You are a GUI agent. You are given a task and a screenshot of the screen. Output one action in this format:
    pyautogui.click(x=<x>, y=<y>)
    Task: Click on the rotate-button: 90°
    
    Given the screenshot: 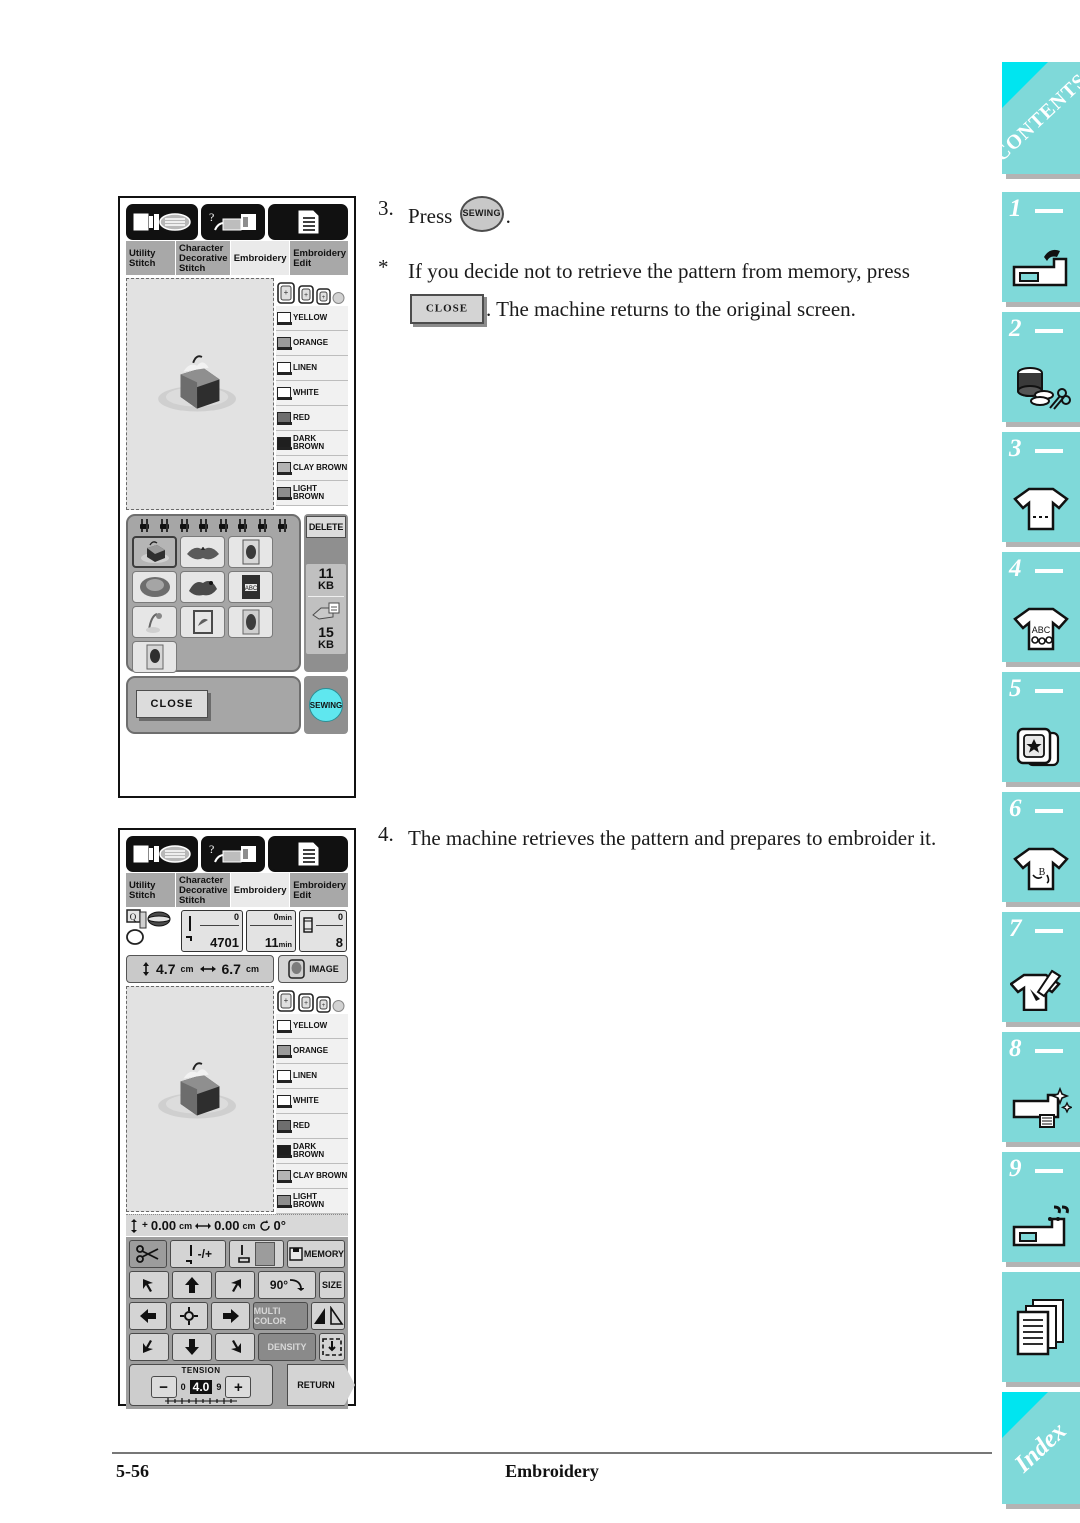 What is the action you would take?
    pyautogui.click(x=287, y=1285)
    